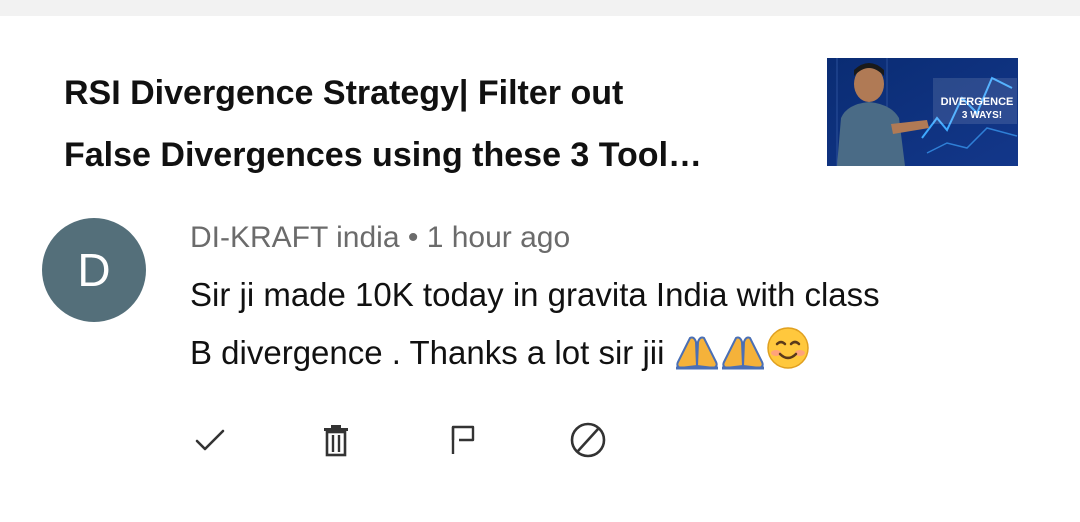  I want to click on flag-icon, so click(463, 439).